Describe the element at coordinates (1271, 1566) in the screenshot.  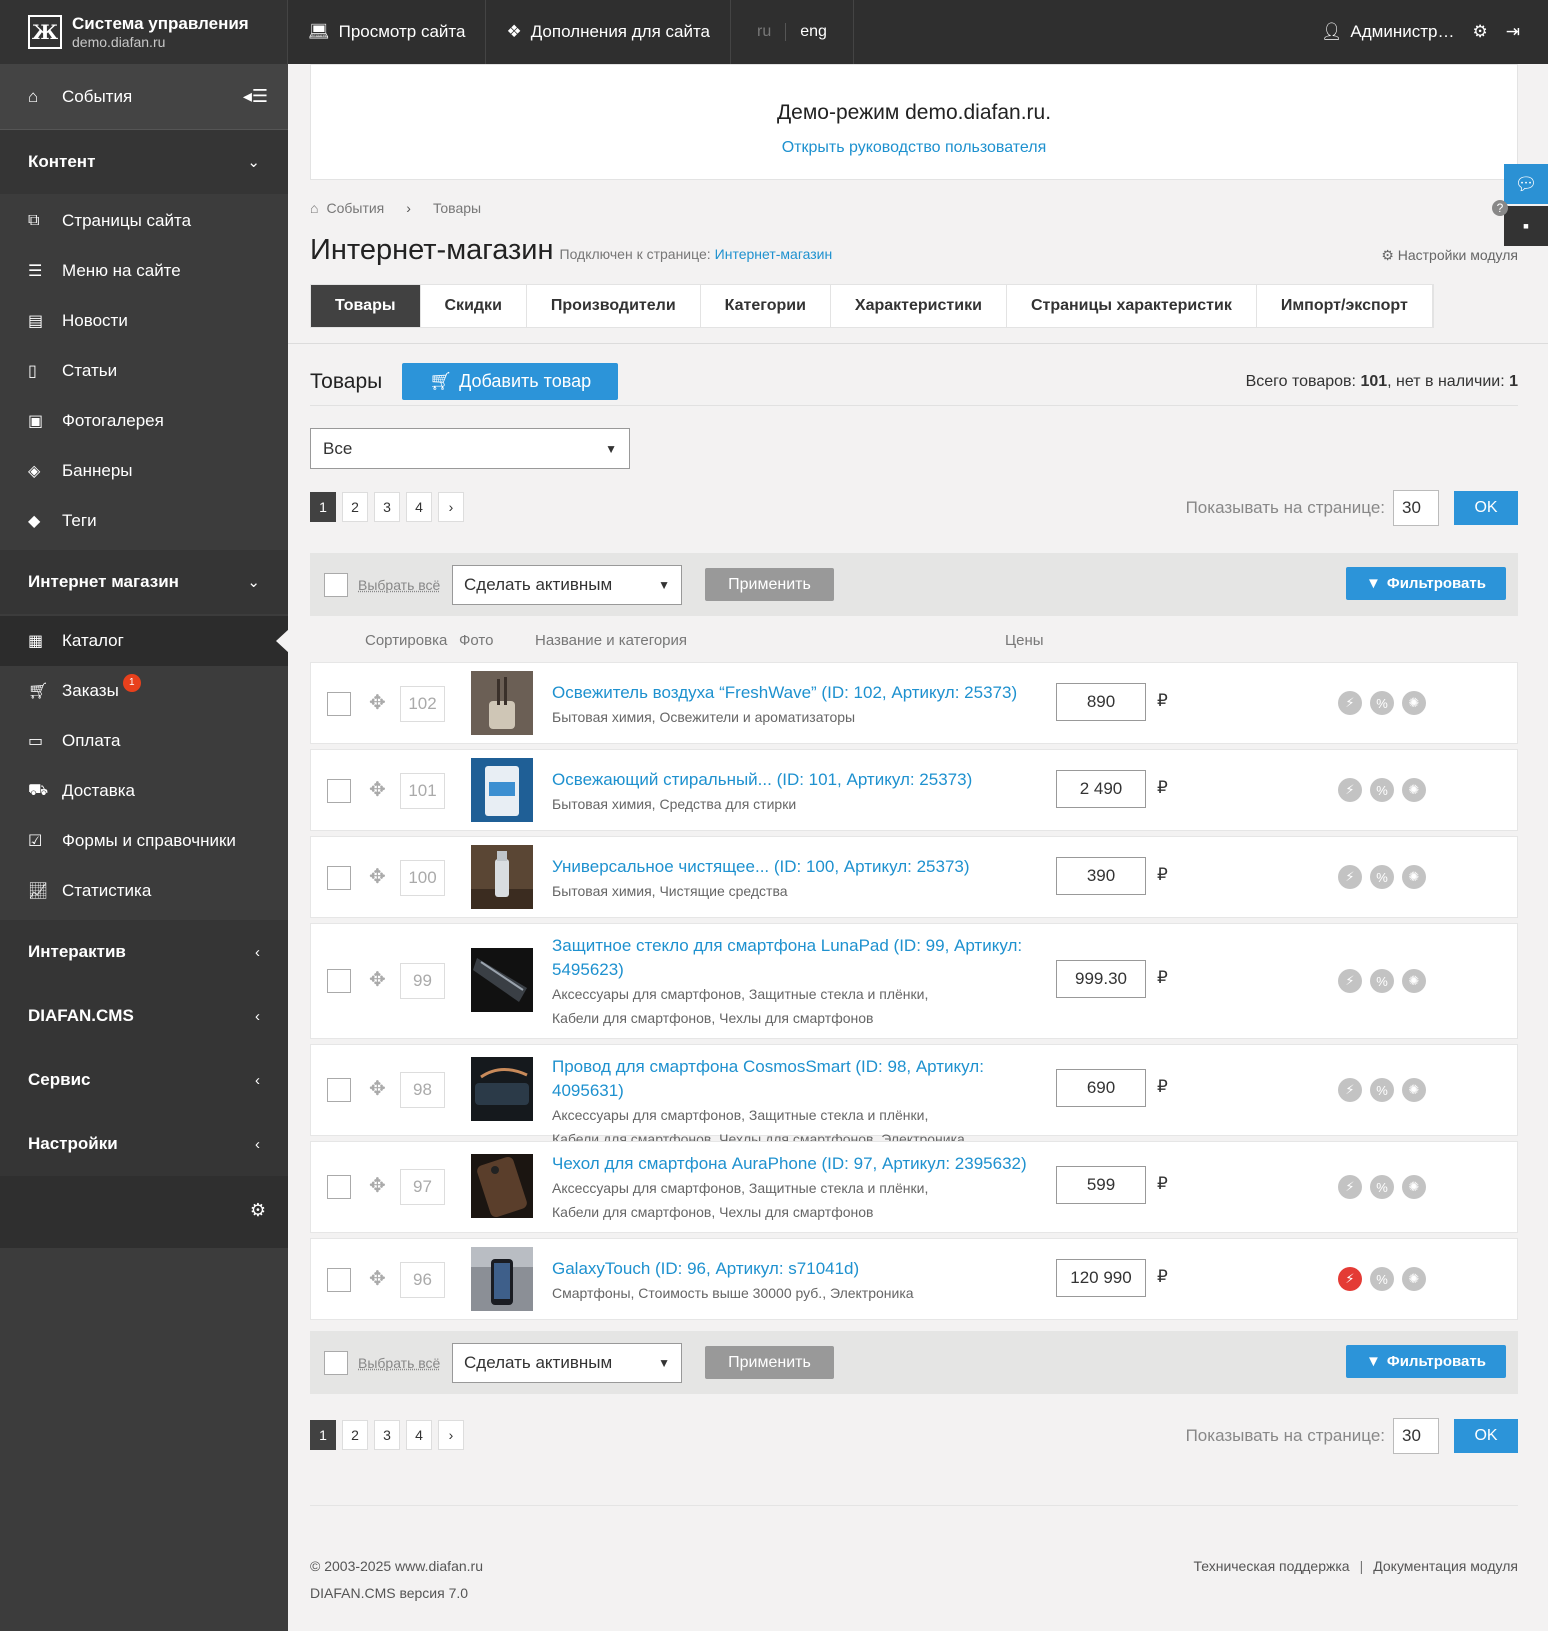
I see `support-link: Техническая поддержка` at that location.